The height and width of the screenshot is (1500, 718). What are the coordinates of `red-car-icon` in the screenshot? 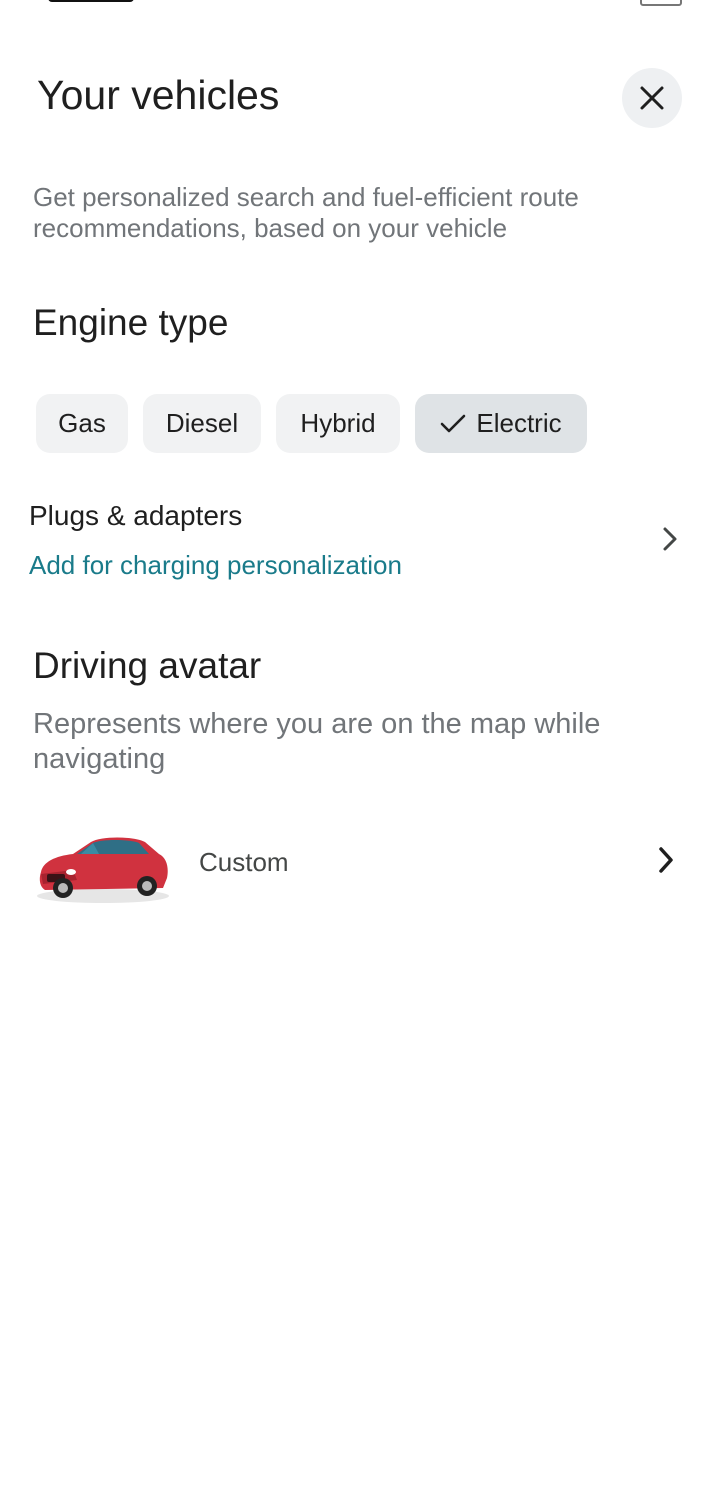 It's located at (103, 870).